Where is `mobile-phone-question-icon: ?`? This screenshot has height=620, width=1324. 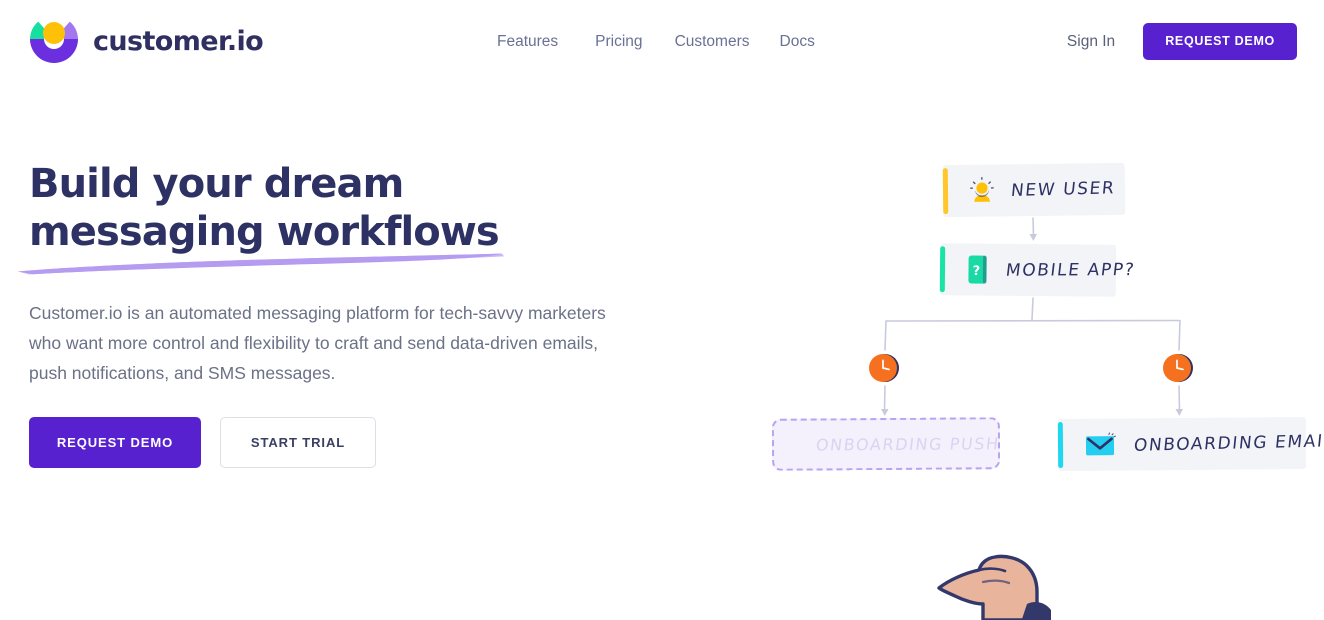
mobile-phone-question-icon: ? is located at coordinates (978, 269).